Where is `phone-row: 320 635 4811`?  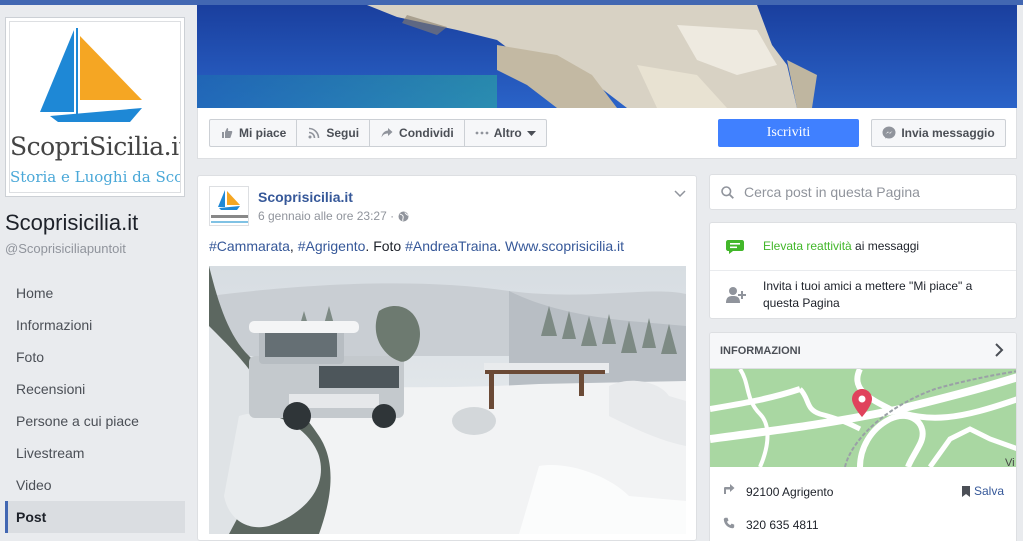
phone-row: 320 635 4811 is located at coordinates (863, 524).